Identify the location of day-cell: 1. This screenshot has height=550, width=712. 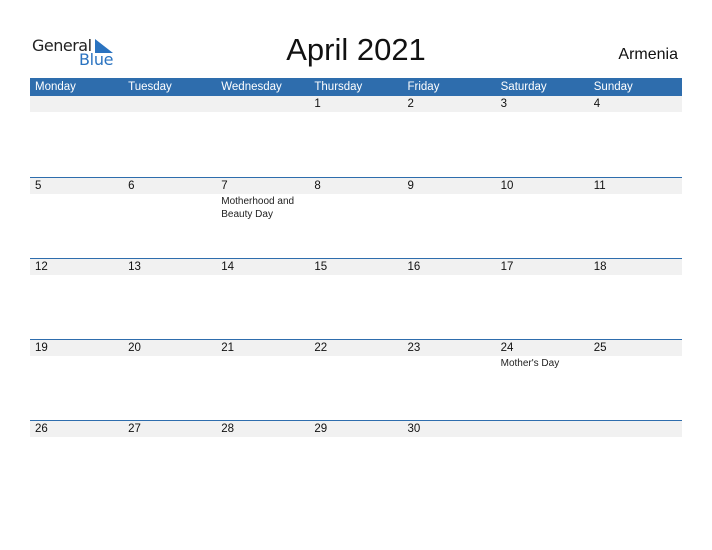
(355, 104).